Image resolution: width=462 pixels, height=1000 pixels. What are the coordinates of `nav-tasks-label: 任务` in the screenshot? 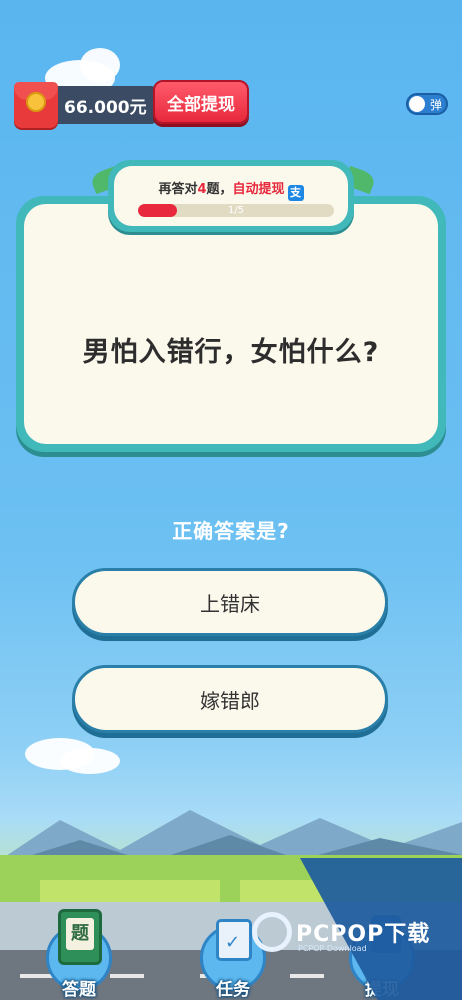 It's located at (233, 990).